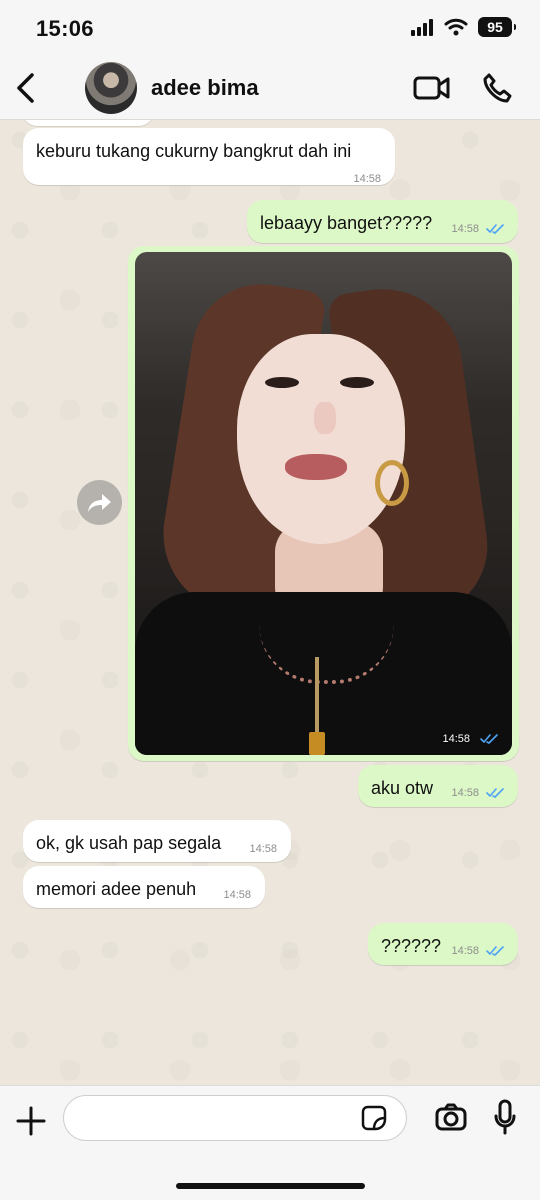 The image size is (540, 1200). What do you see at coordinates (357, 382) in the screenshot?
I see `photo-eye-right` at bounding box center [357, 382].